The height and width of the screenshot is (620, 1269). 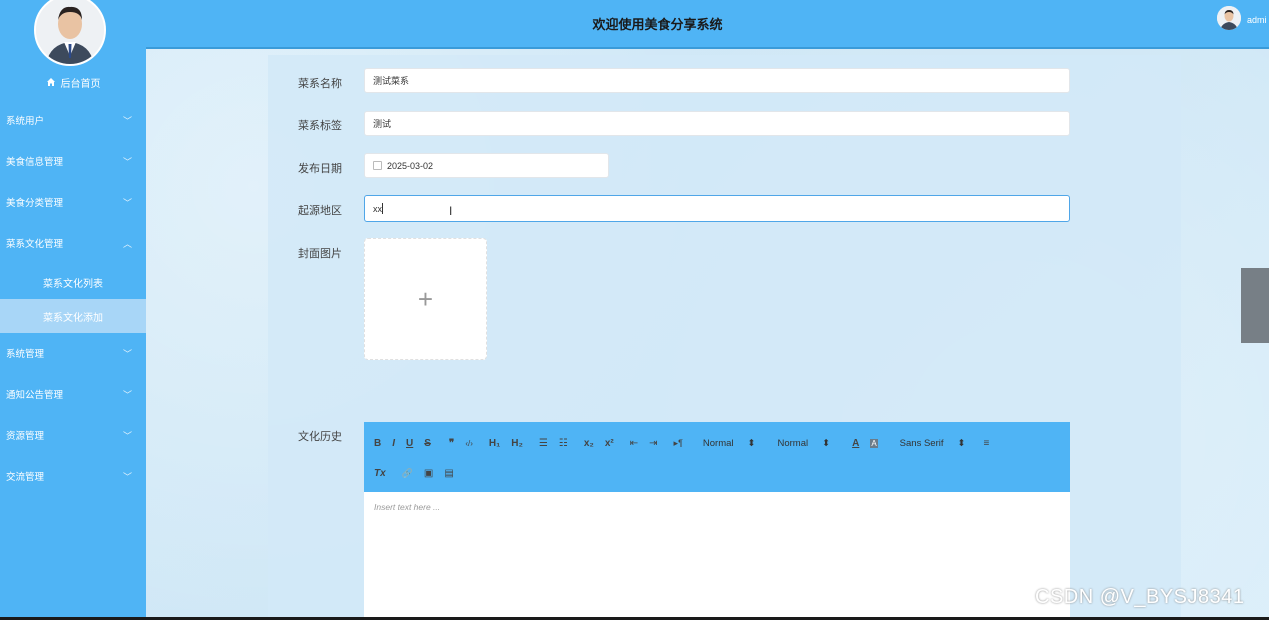 I want to click on sidebar-item-resources: 资源管理 ﹀, so click(x=73, y=435).